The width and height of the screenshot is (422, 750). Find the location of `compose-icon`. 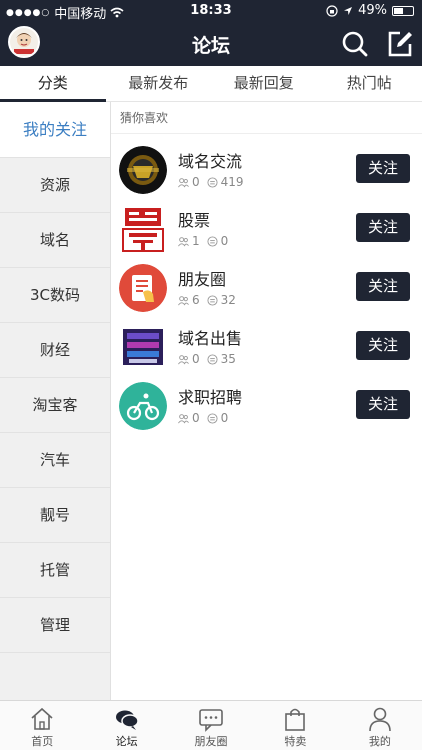

compose-icon is located at coordinates (400, 44).